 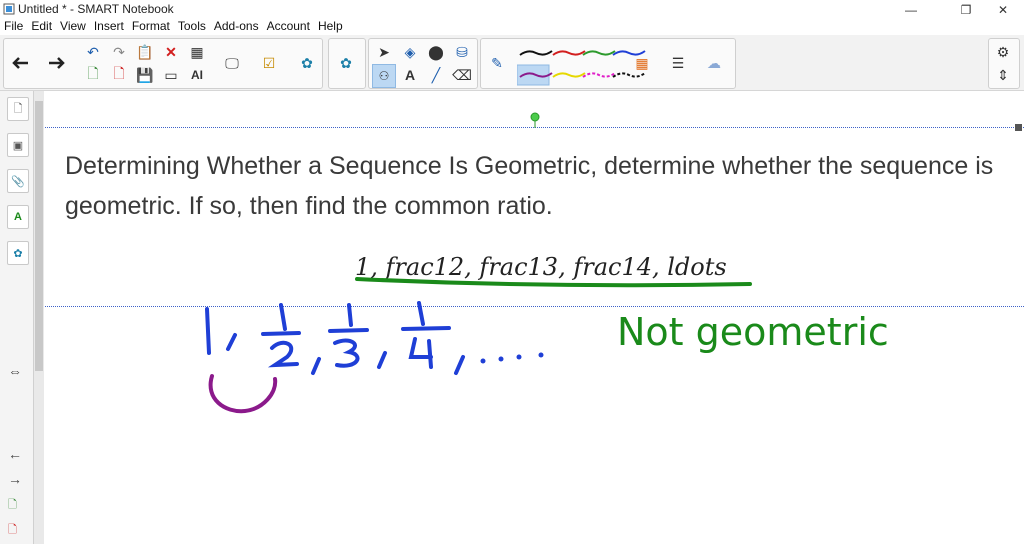 I want to click on minimize-button: —, so click(x=911, y=9).